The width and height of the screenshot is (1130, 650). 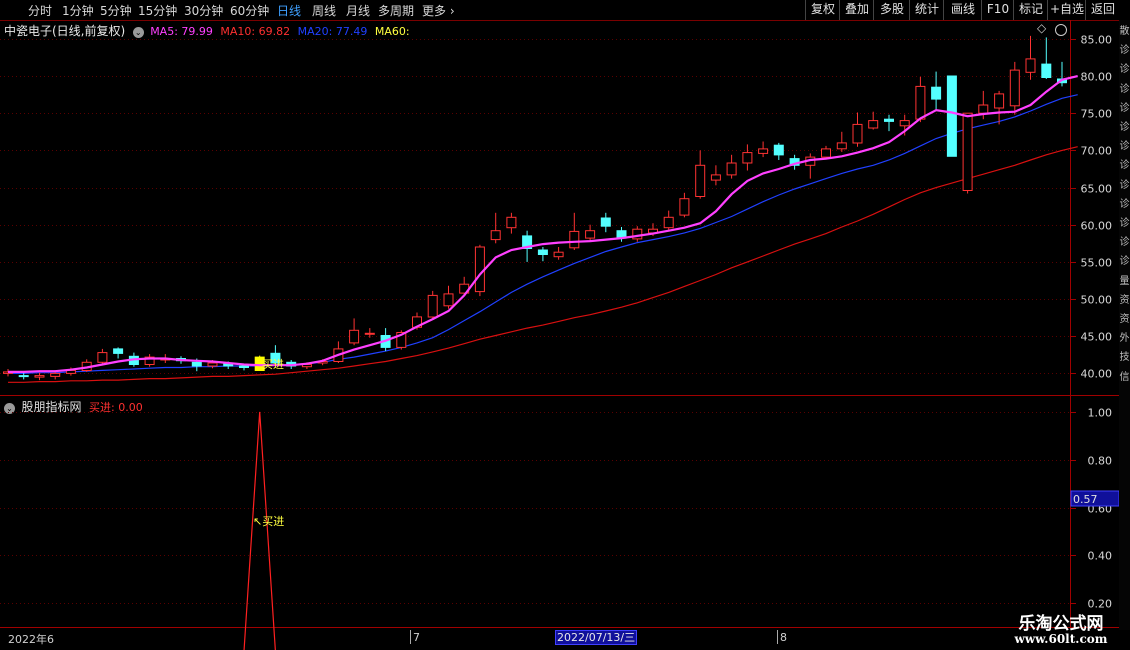 I want to click on side-tab-2: 诊, so click(x=1124, y=67).